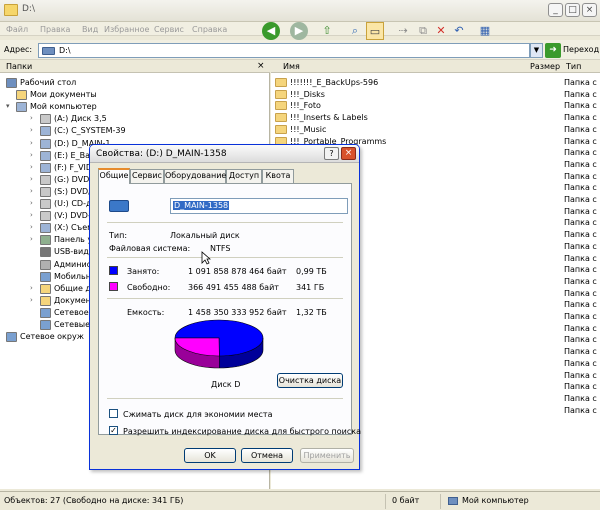 The width and height of the screenshot is (600, 510). I want to click on column-type: Тип, so click(573, 66).